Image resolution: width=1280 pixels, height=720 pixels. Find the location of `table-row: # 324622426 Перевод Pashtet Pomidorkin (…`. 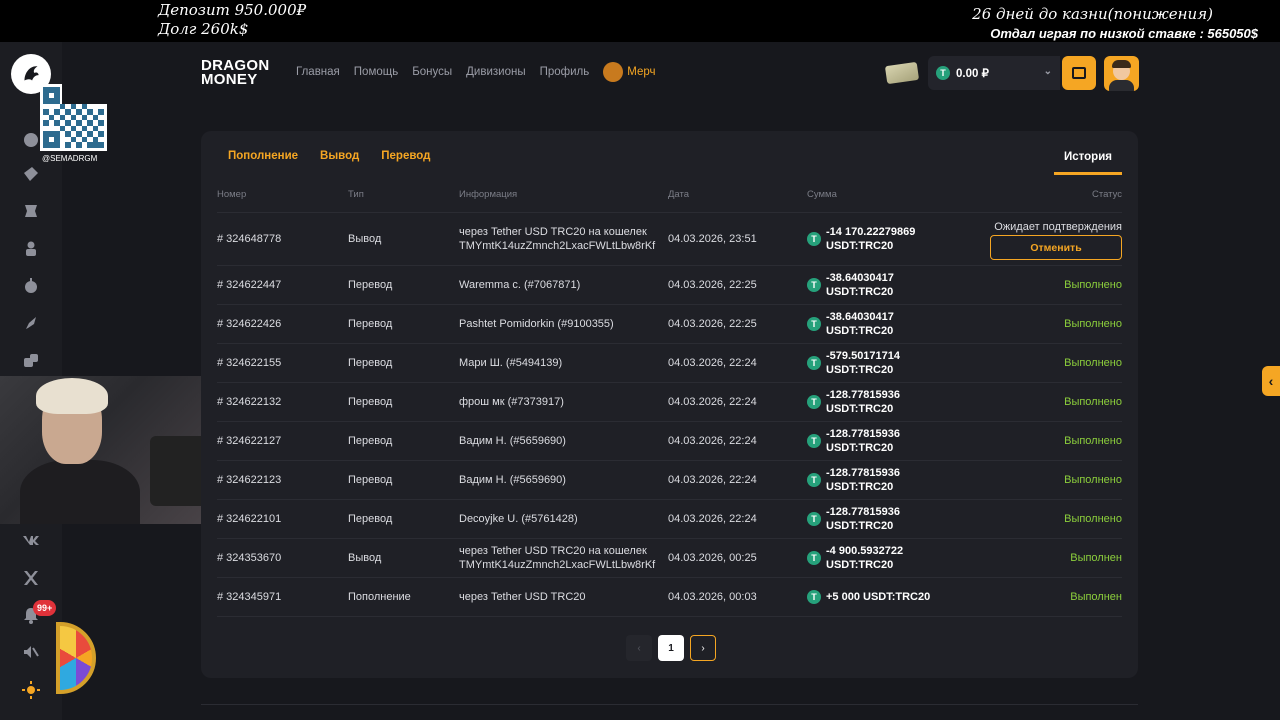

table-row: # 324622426 Перевод Pashtet Pomidorkin (… is located at coordinates (669, 324).